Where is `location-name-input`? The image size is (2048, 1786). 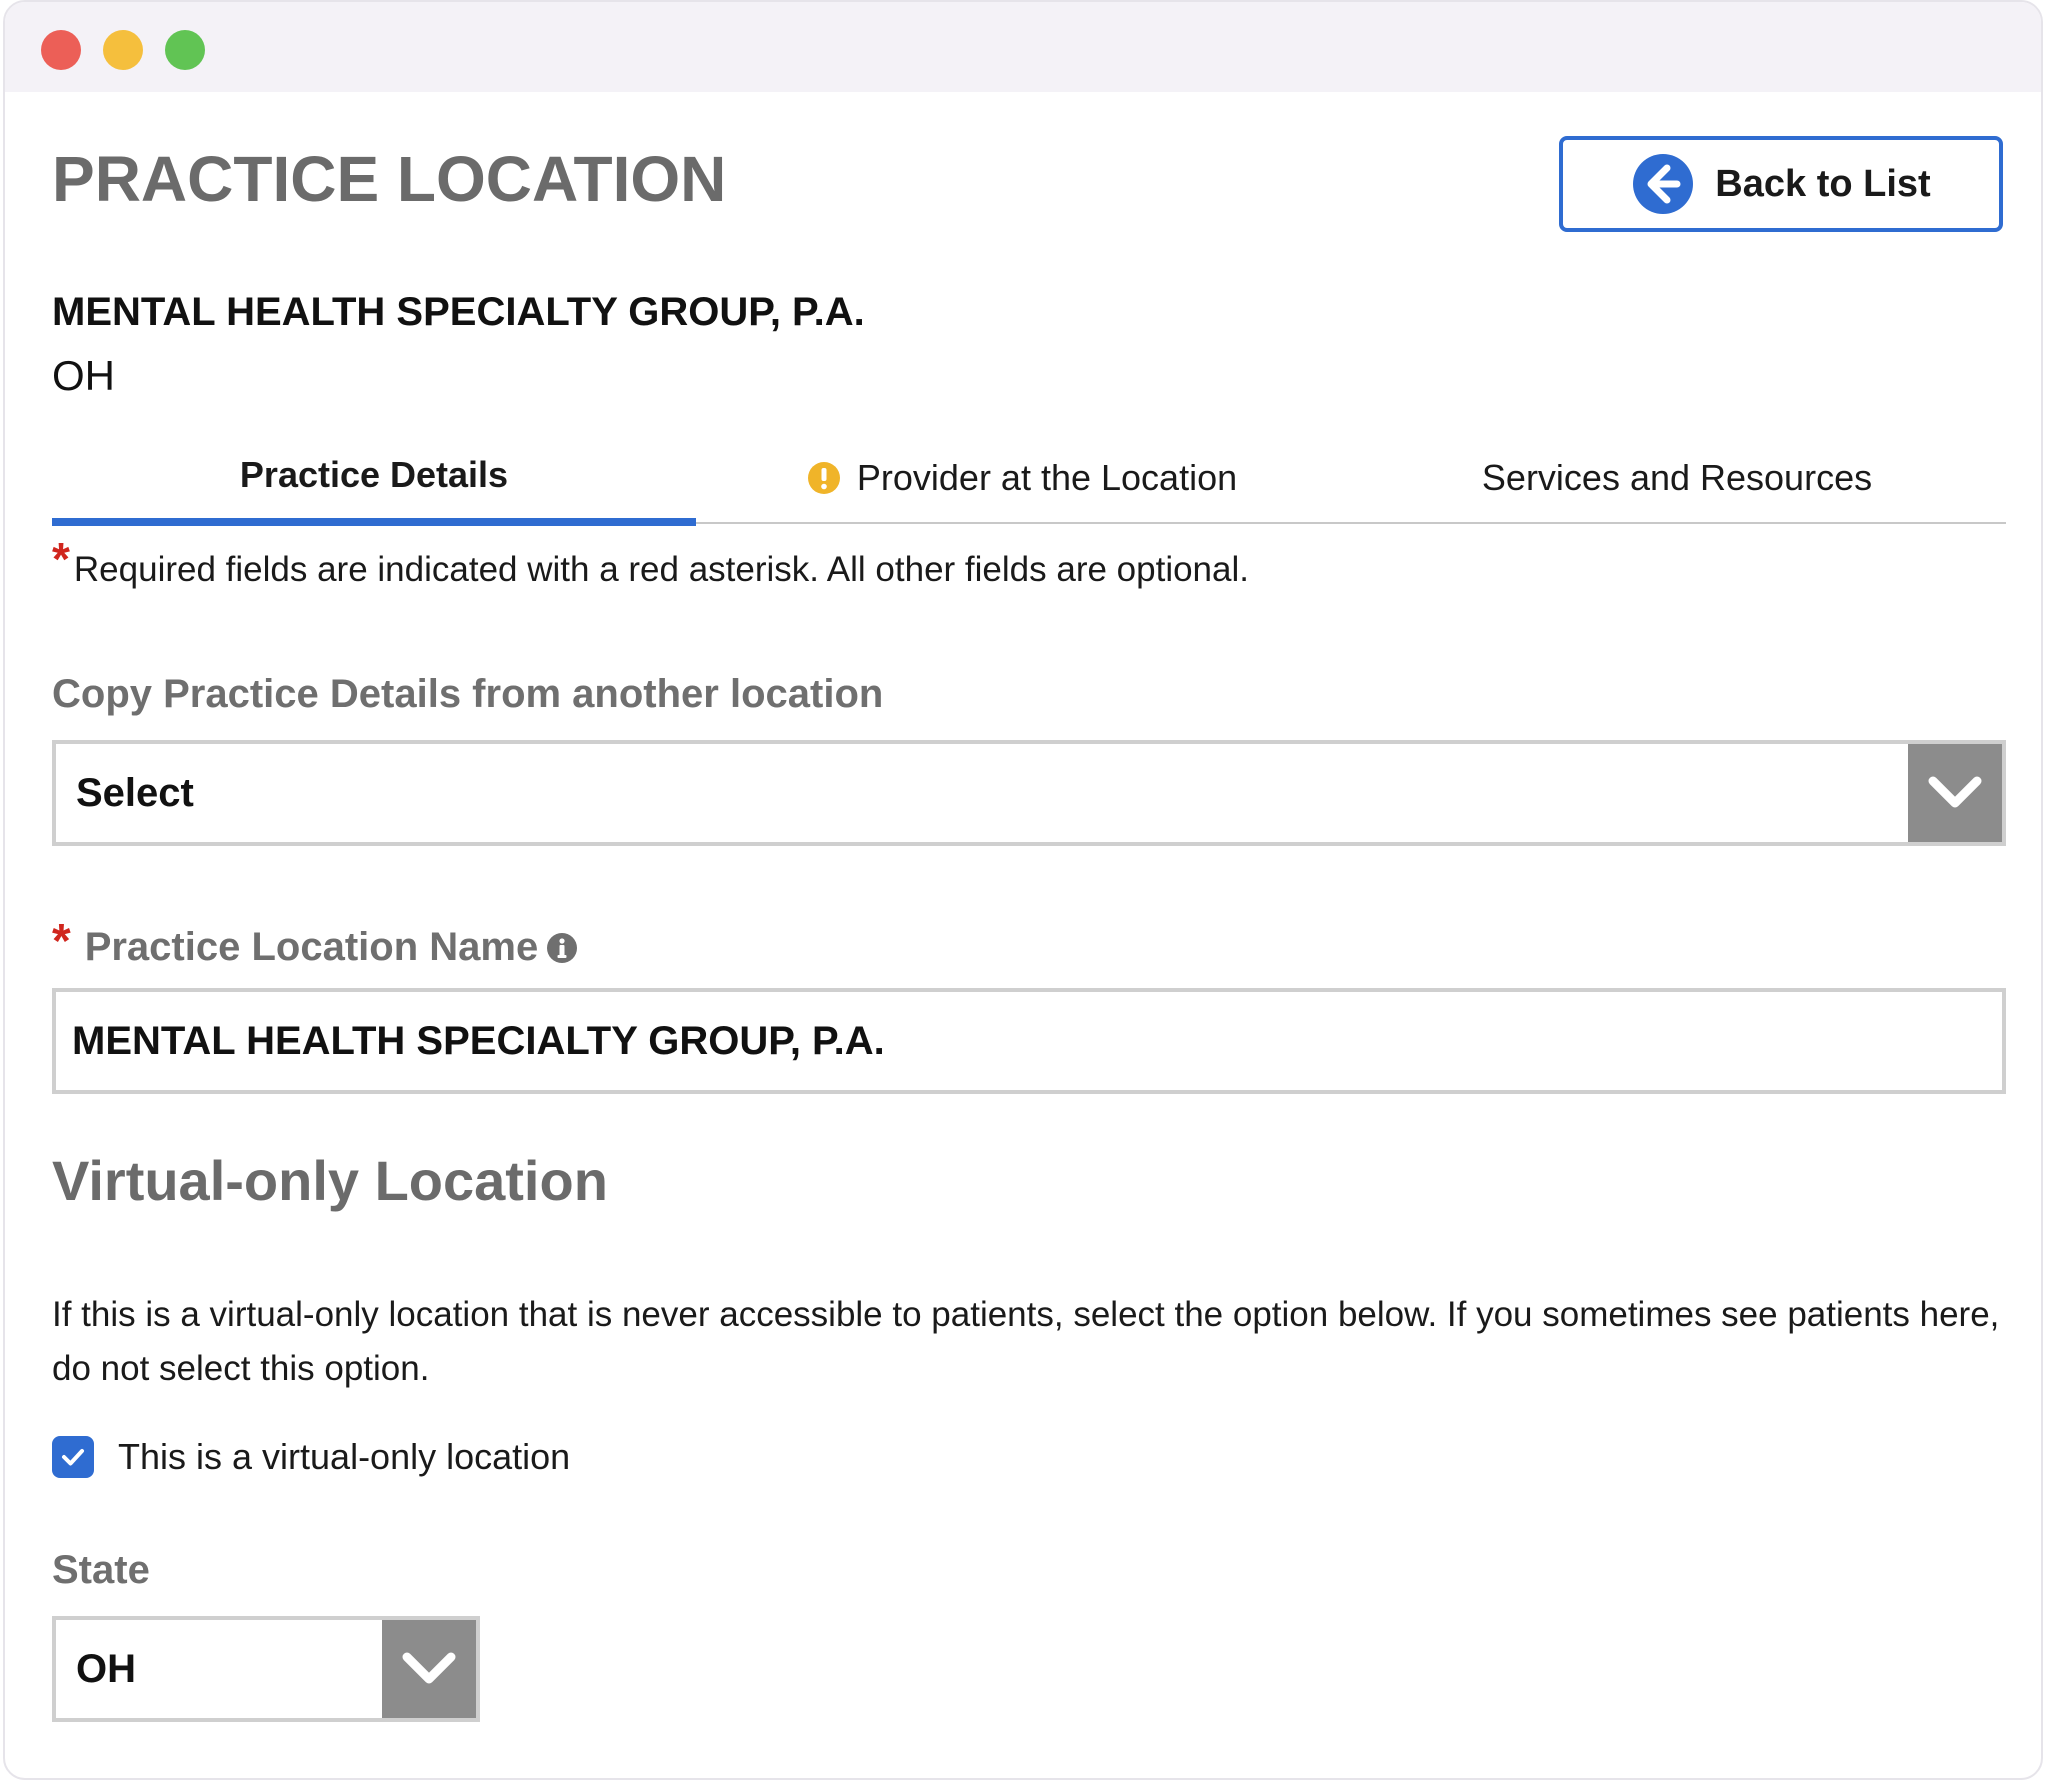
location-name-input is located at coordinates (1029, 1041).